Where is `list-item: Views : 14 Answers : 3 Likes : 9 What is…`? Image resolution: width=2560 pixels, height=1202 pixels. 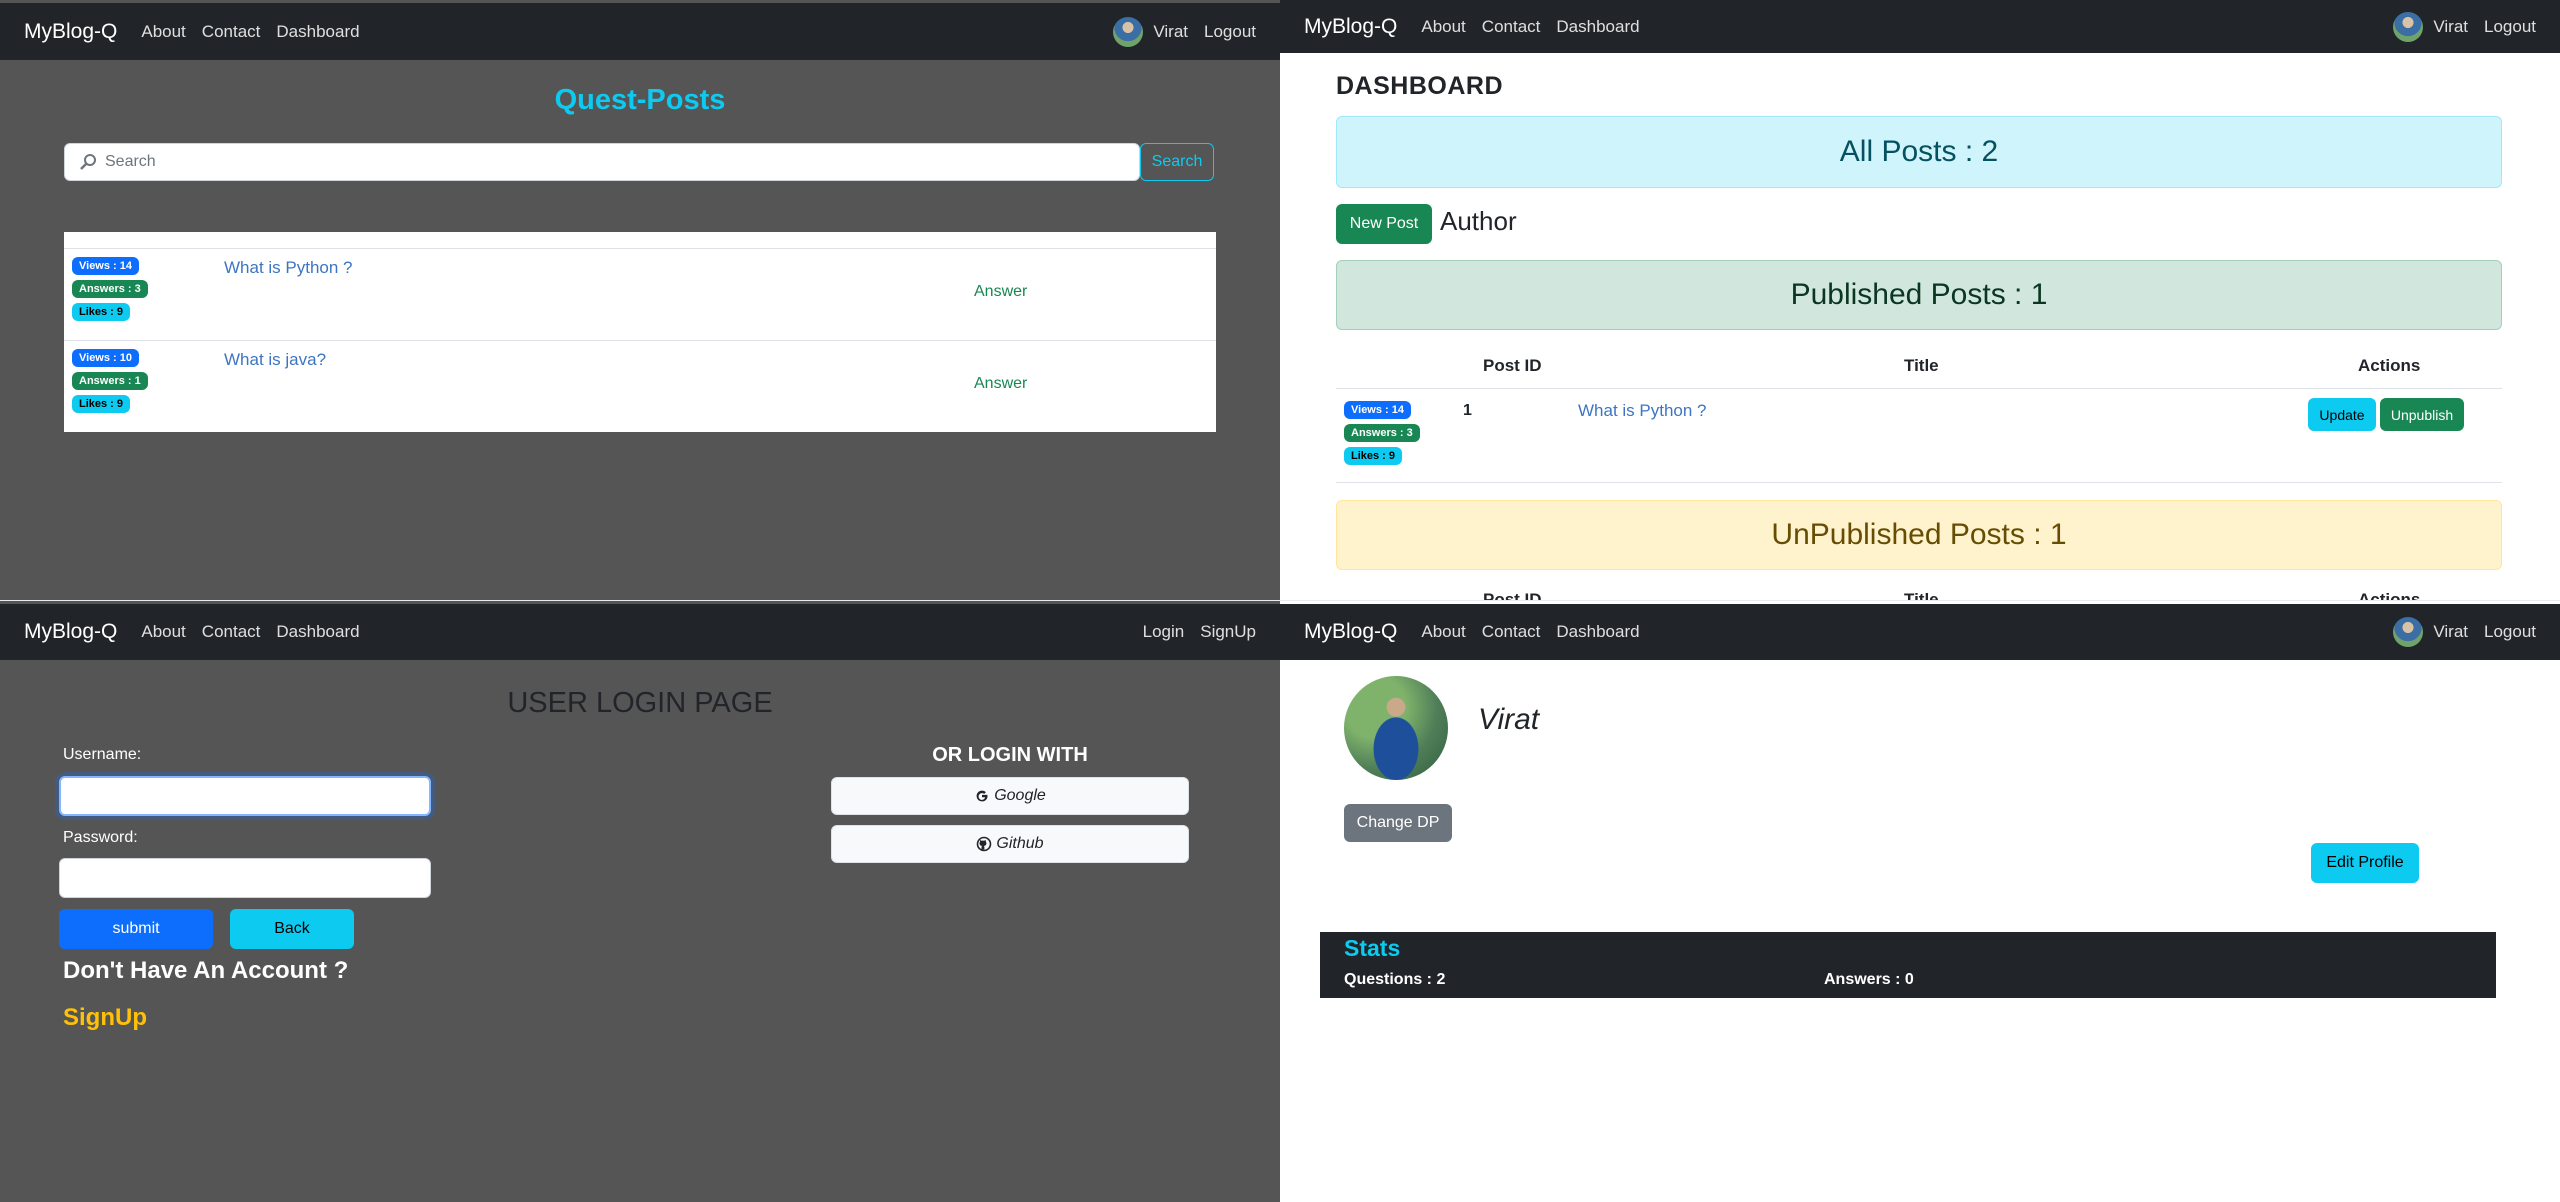 list-item: Views : 14 Answers : 3 Likes : 9 What is… is located at coordinates (640, 293).